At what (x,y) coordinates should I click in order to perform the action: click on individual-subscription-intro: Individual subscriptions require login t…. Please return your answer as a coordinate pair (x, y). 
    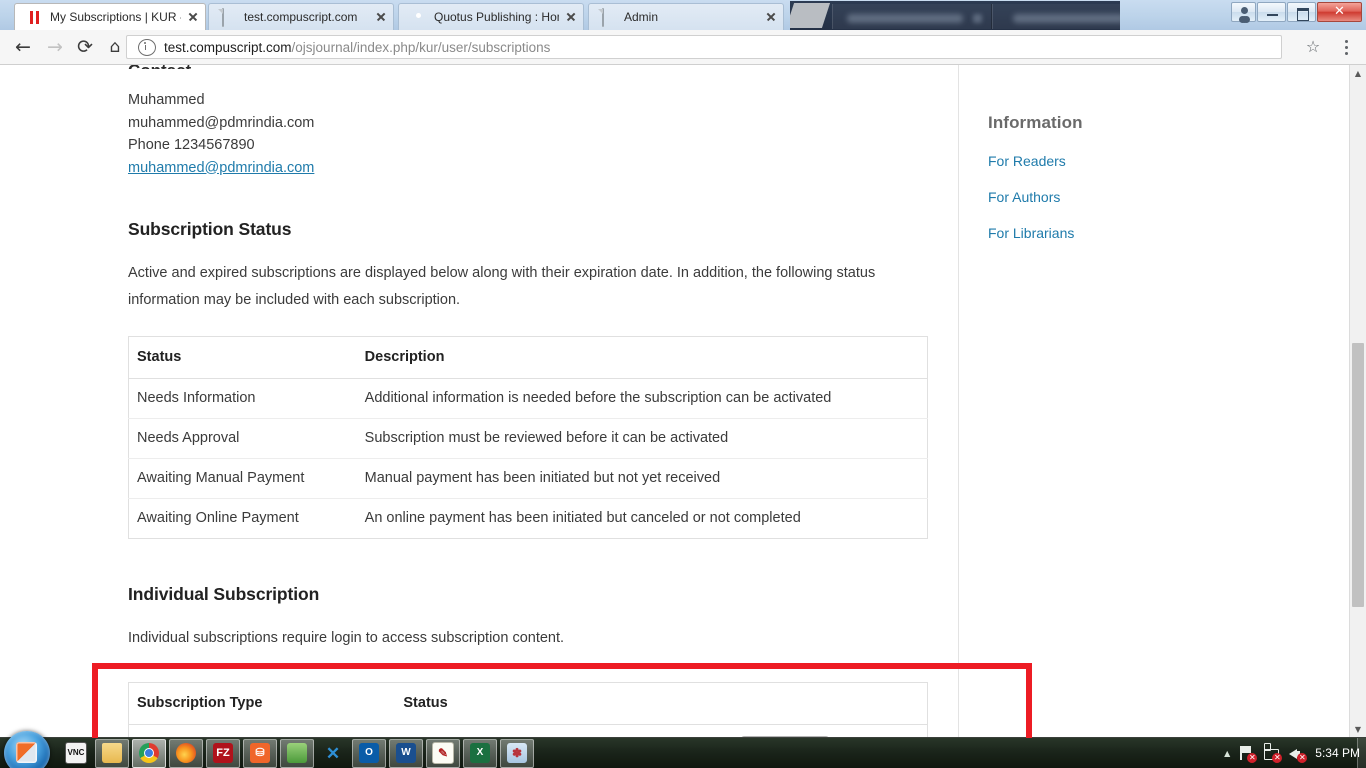
    Looking at the image, I should click on (346, 638).